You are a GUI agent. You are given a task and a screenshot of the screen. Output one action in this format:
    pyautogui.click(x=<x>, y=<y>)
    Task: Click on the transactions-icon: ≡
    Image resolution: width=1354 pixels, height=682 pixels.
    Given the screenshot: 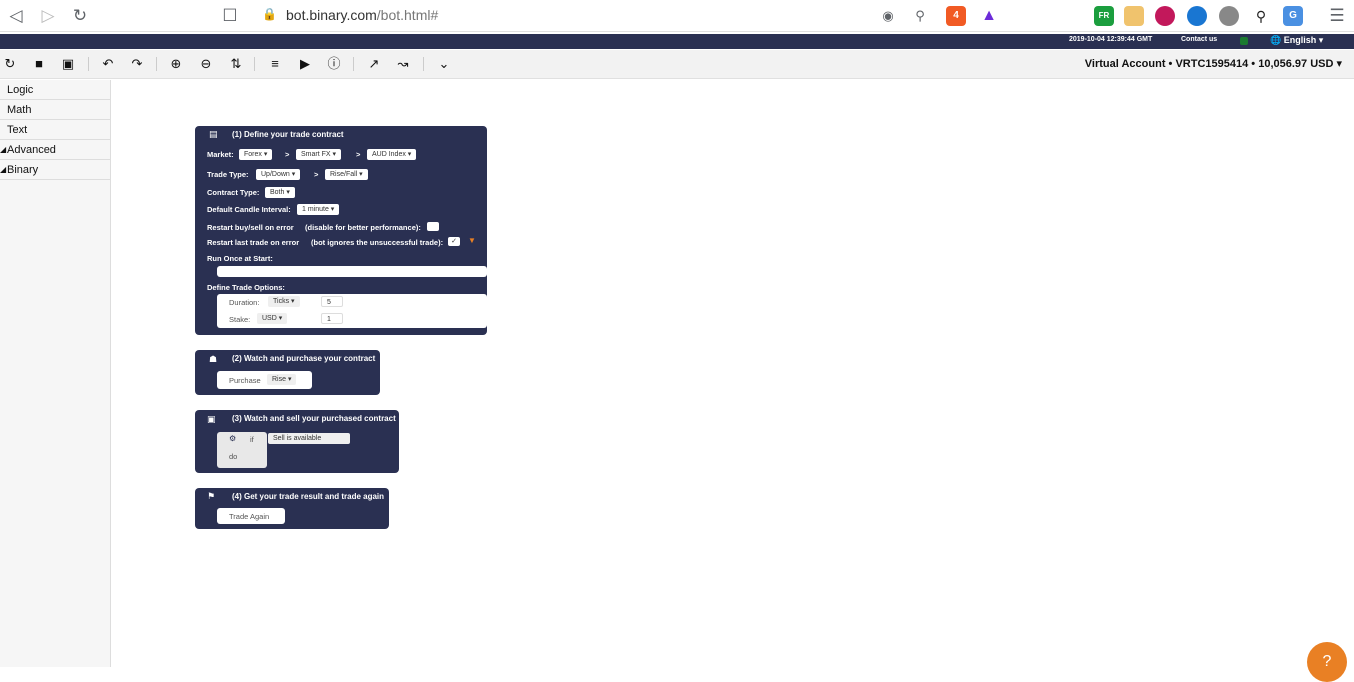 What is the action you would take?
    pyautogui.click(x=275, y=64)
    